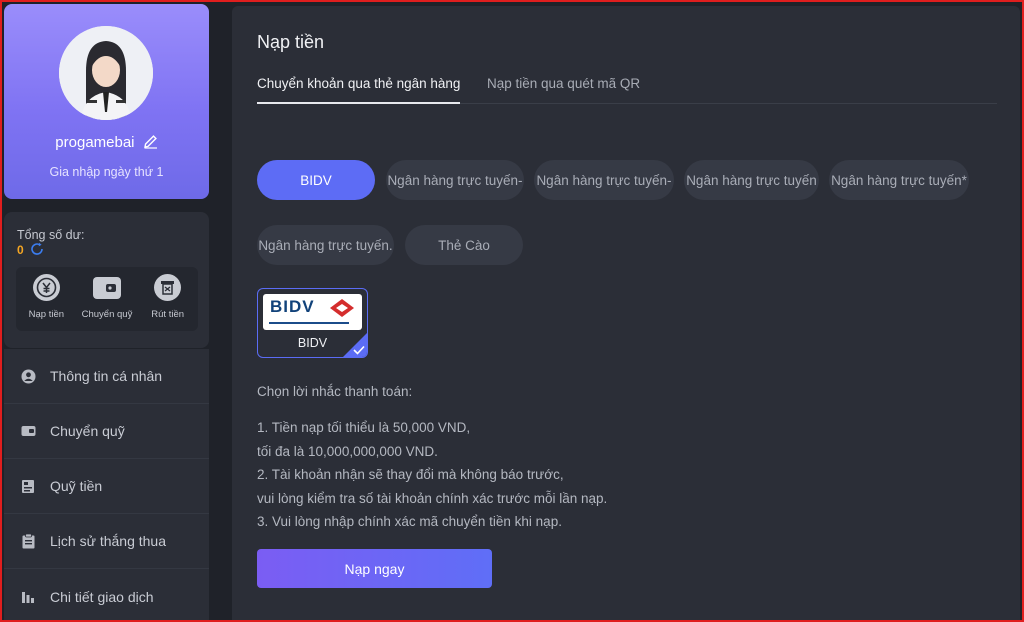  I want to click on username: progamebai, so click(95, 142).